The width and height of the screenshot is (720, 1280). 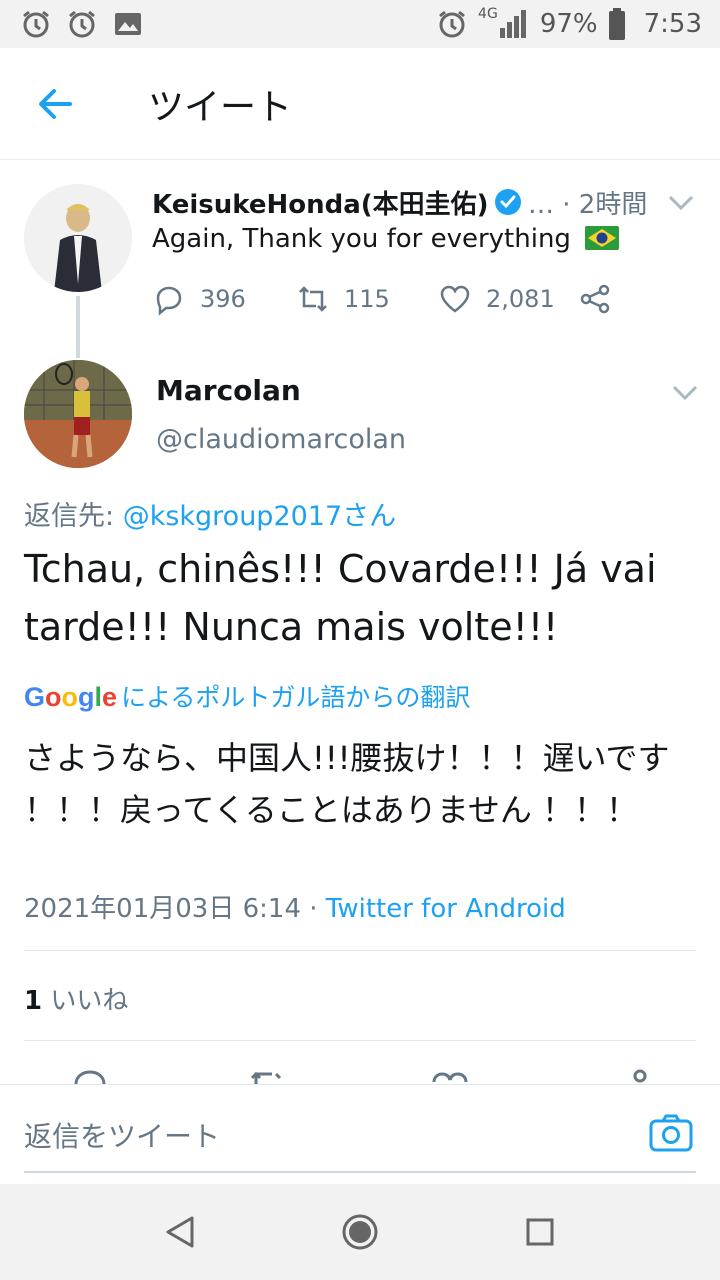 I want to click on back-nav-icon, so click(x=180, y=1232).